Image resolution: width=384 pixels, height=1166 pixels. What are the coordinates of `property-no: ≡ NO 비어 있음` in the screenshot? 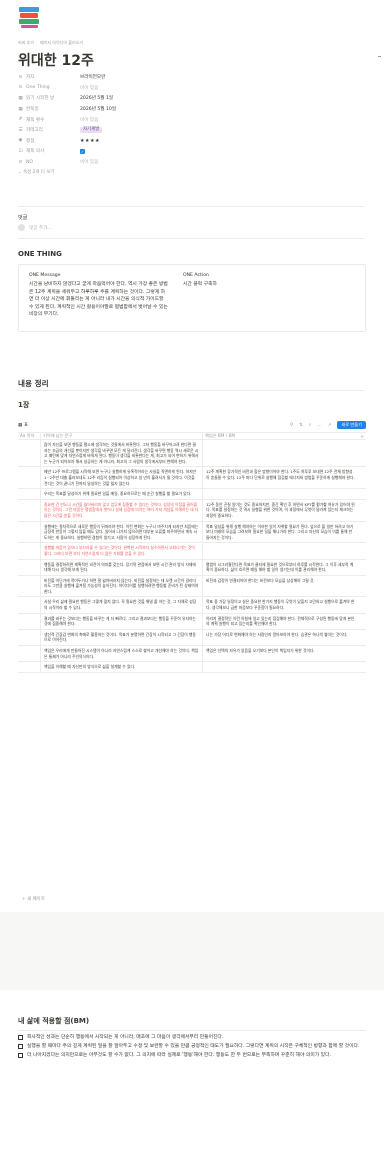 It's located at (188, 162).